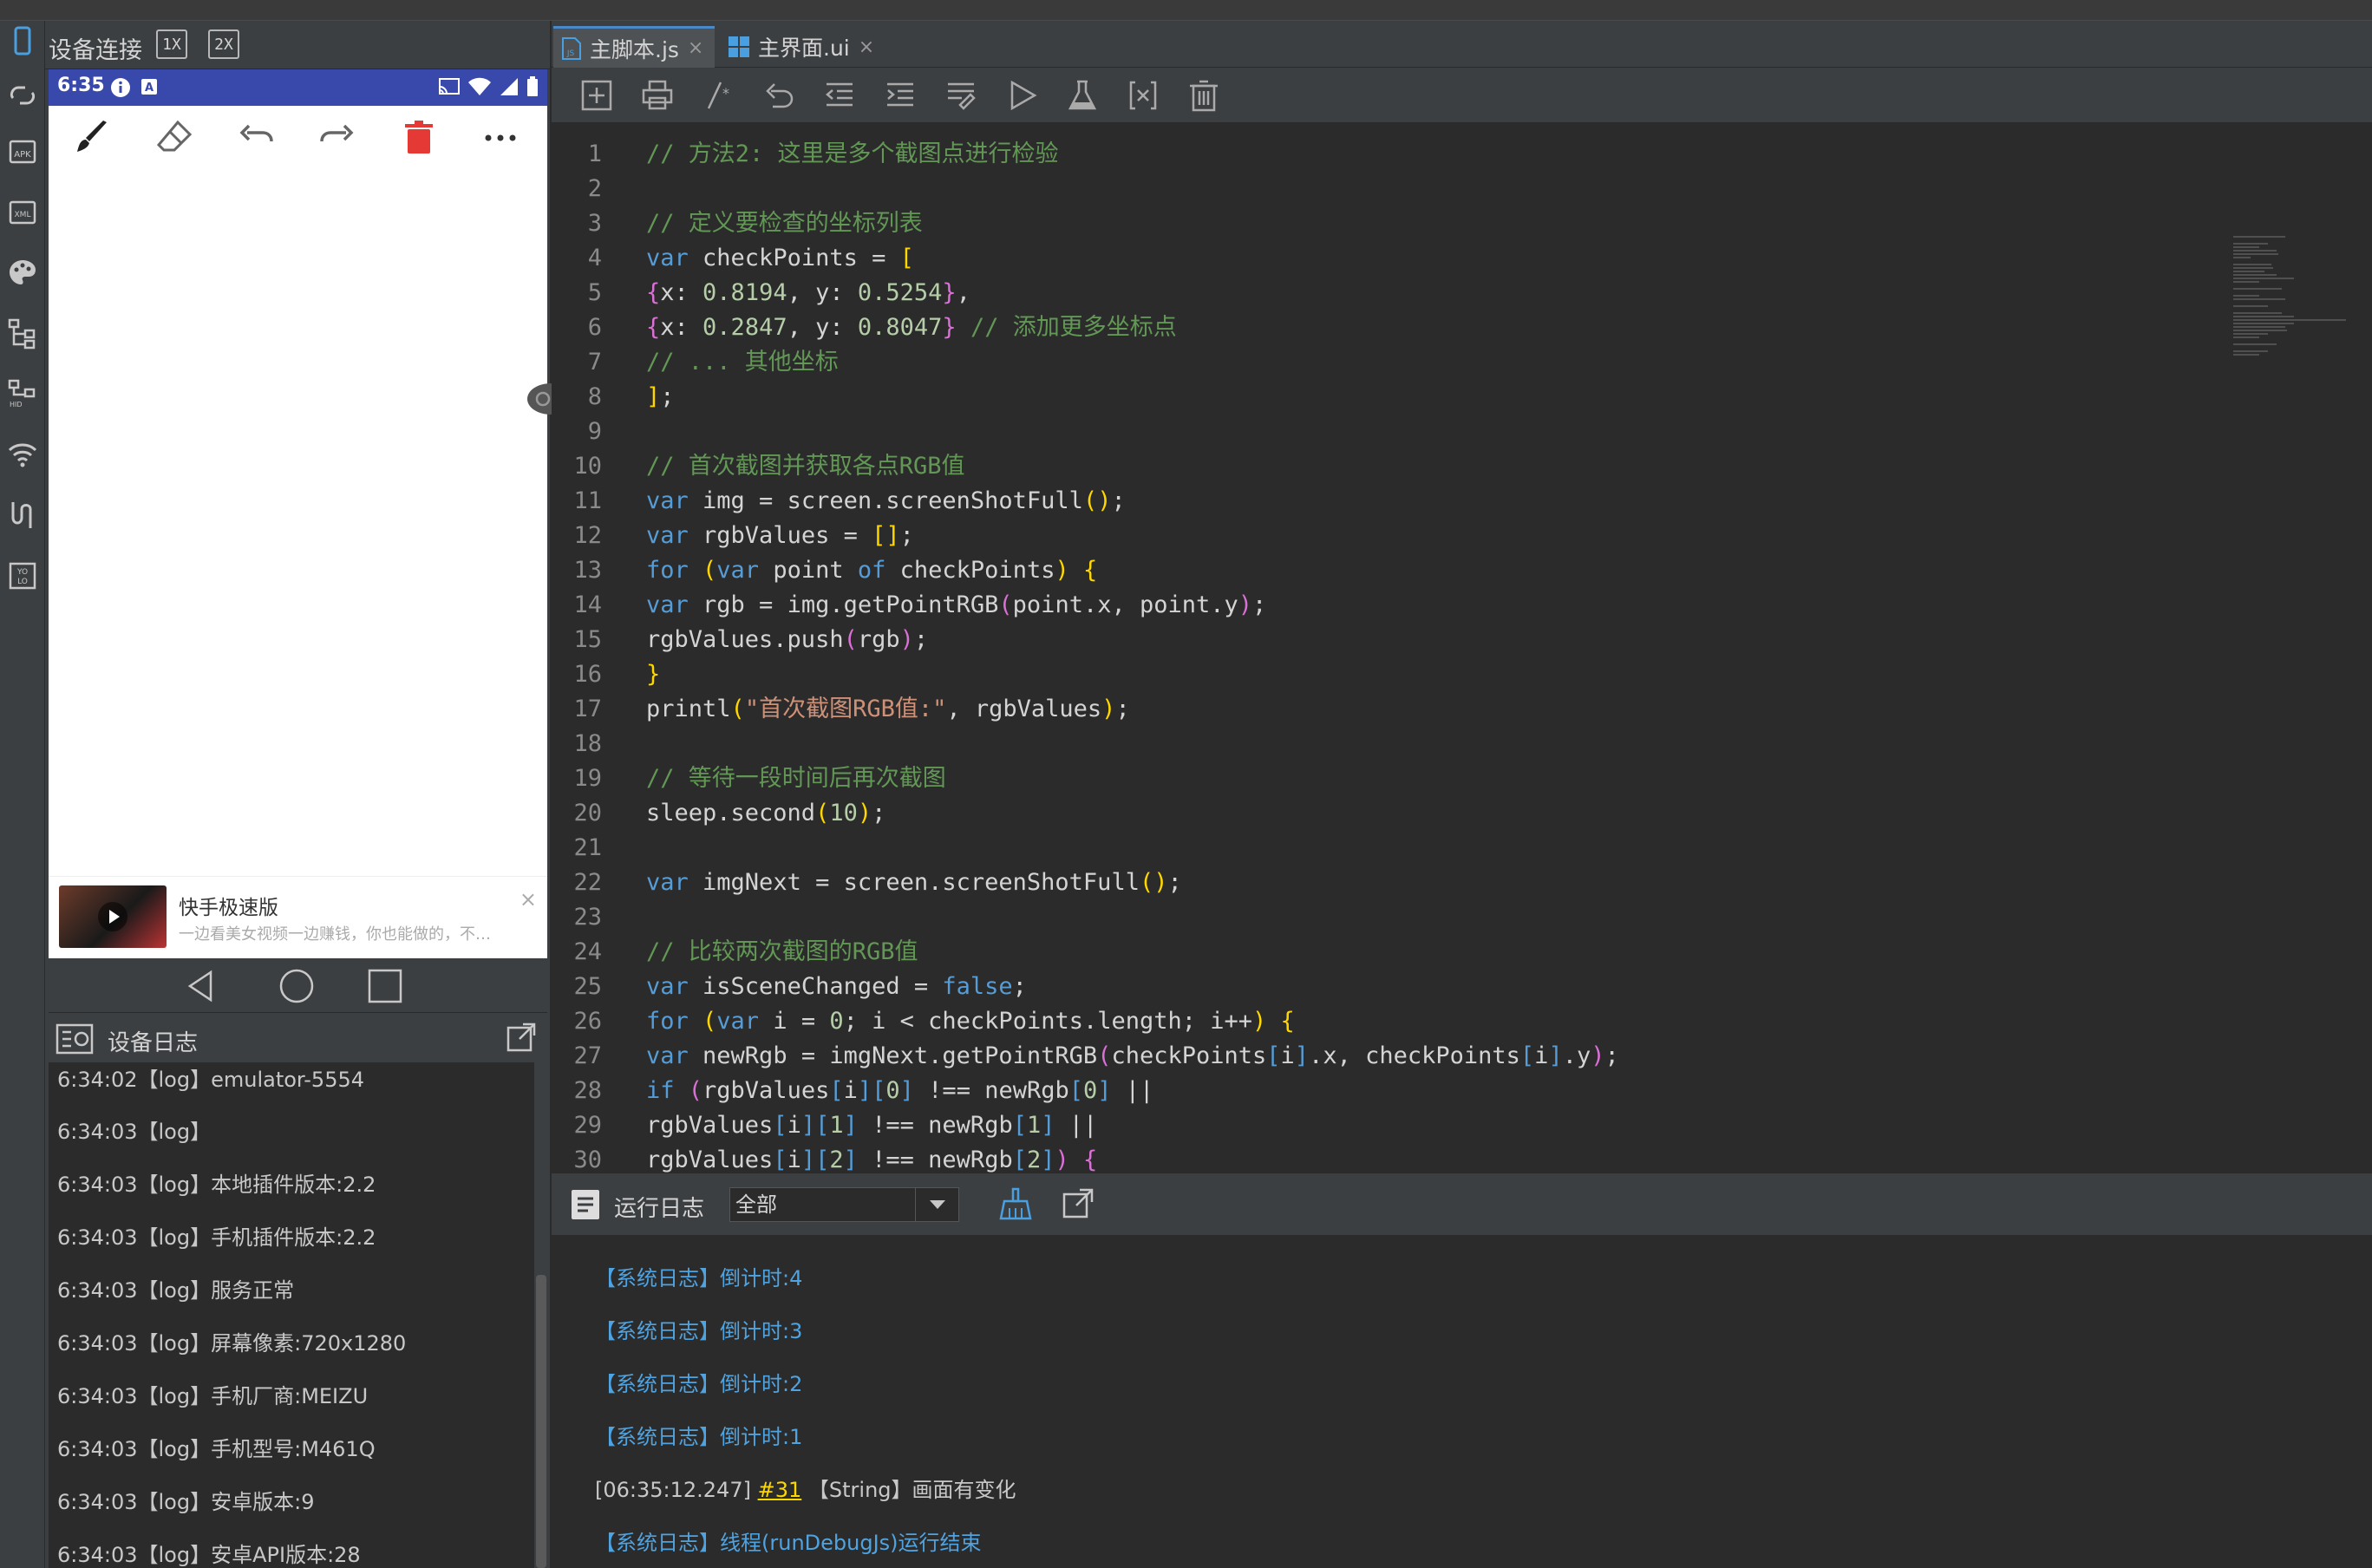 The width and height of the screenshot is (2372, 1568). Describe the element at coordinates (176, 1290) in the screenshot. I see `device-log-line: 6:34:03【log】服务正常` at that location.